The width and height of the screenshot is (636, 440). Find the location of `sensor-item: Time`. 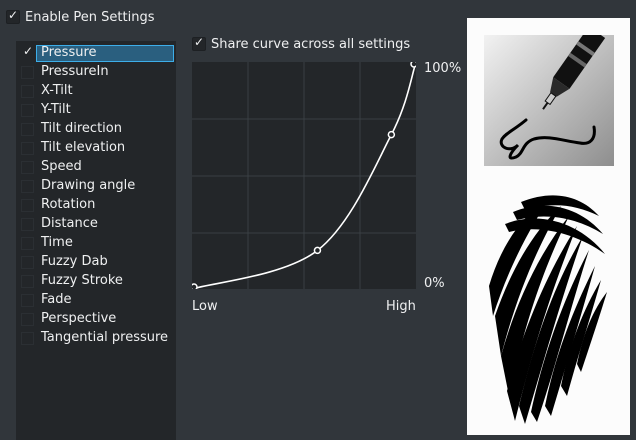

sensor-item: Time is located at coordinates (96, 243).